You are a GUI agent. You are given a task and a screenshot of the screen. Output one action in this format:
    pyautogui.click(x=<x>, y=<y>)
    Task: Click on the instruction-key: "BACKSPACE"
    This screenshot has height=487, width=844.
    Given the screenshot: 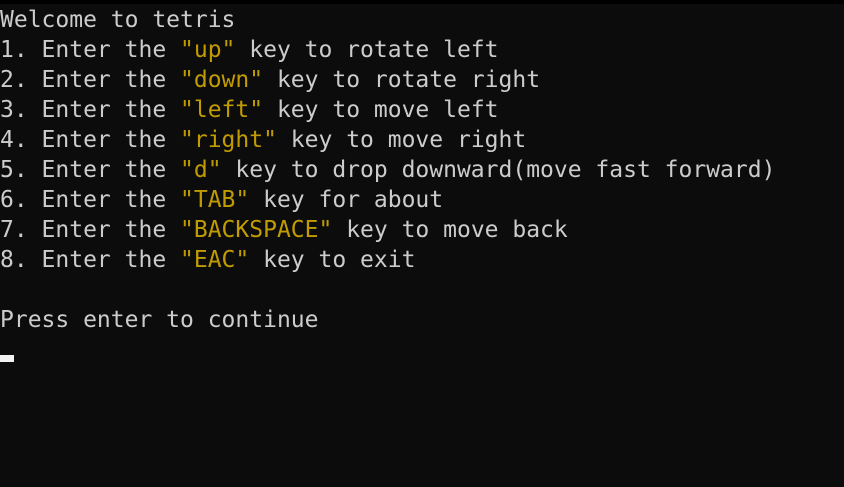 What is the action you would take?
    pyautogui.click(x=256, y=230)
    